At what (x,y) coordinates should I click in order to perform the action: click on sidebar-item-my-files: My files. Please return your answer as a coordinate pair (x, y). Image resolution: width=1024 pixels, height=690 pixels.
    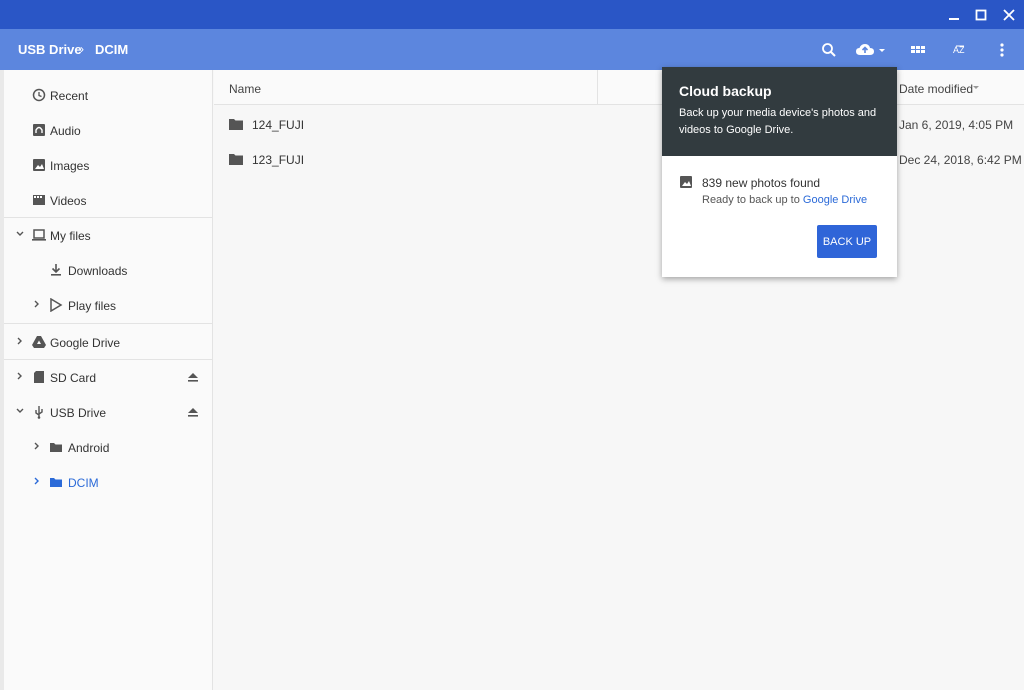
    Looking at the image, I should click on (108, 235).